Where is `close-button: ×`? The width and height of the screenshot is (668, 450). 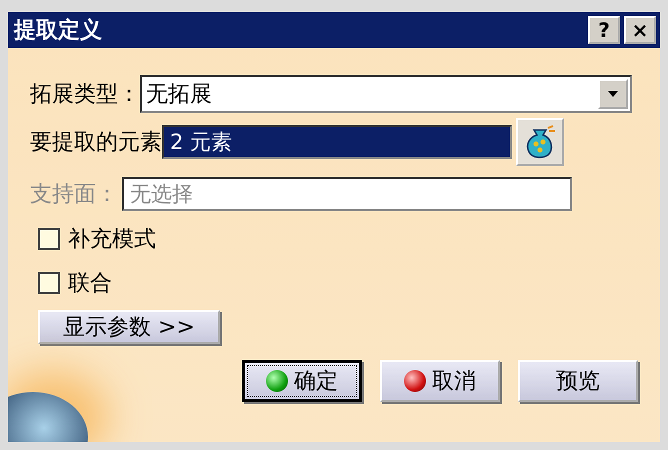
close-button: × is located at coordinates (640, 30).